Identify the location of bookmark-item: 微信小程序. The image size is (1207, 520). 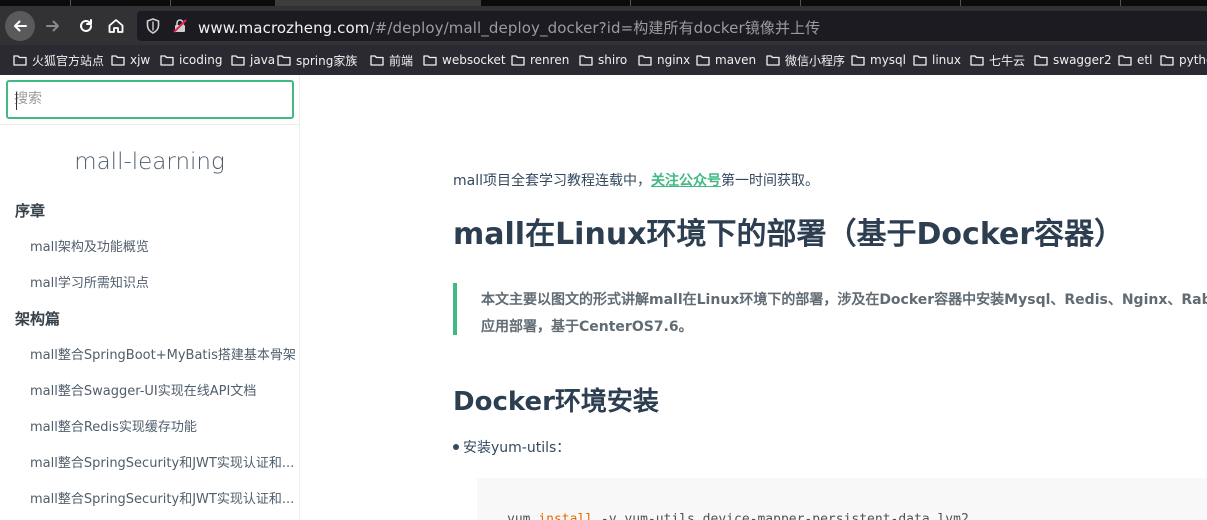
(805, 60).